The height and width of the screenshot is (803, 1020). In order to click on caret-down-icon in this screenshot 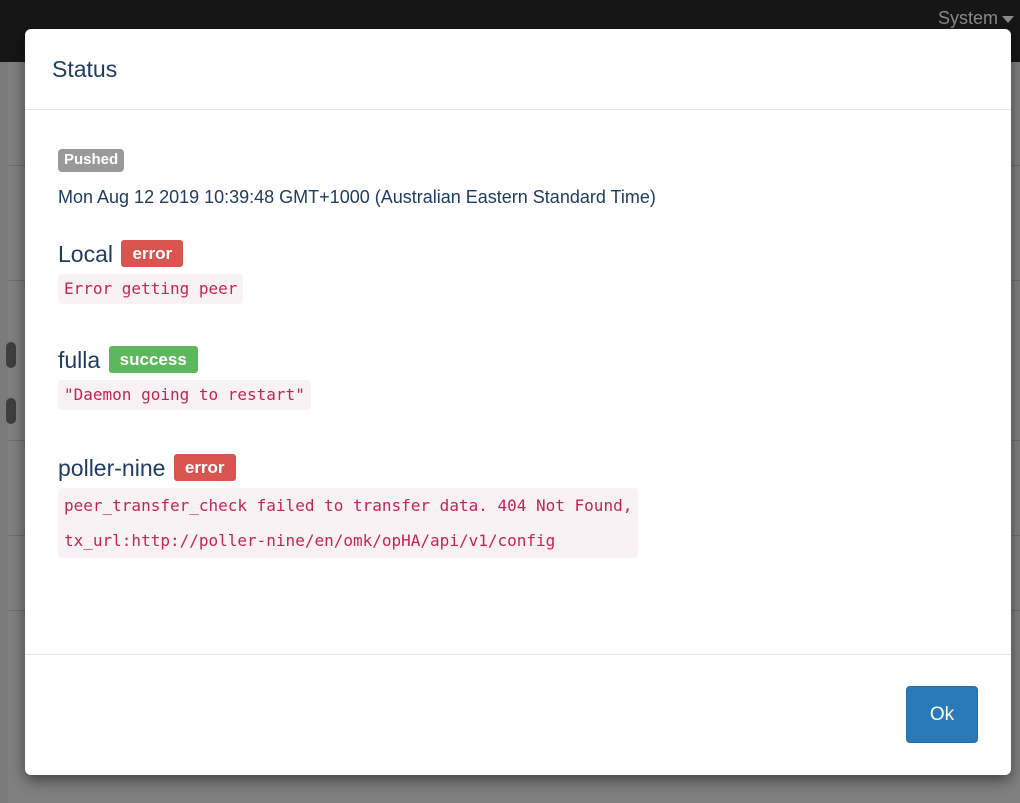, I will do `click(1008, 19)`.